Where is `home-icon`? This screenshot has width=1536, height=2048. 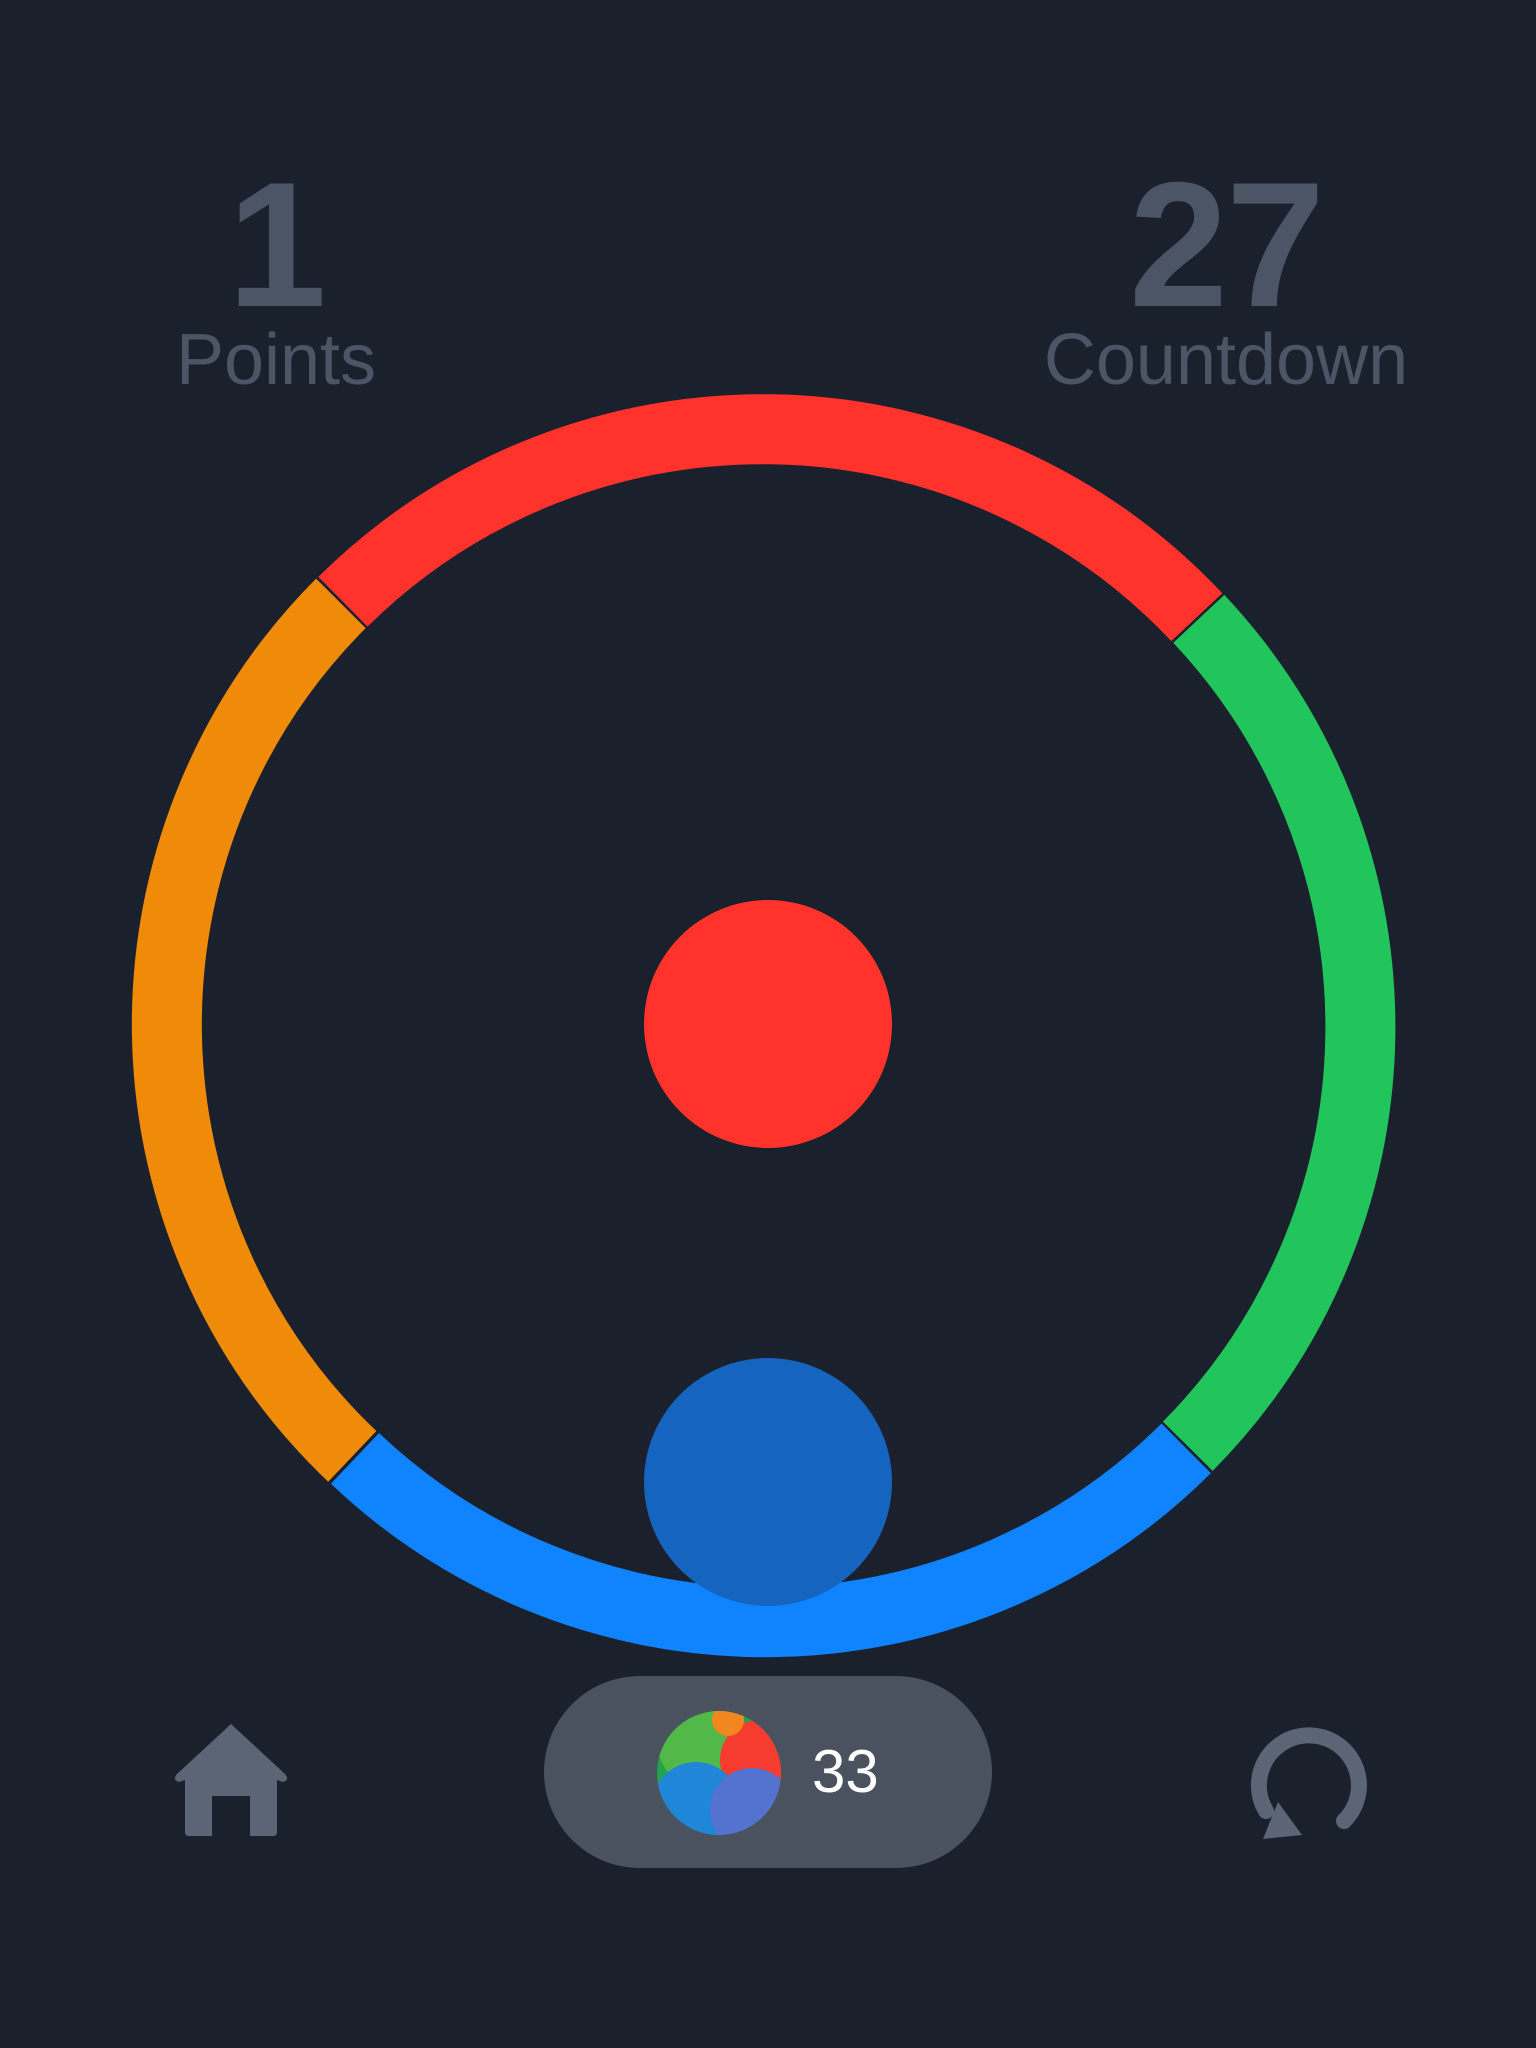
home-icon is located at coordinates (231, 1780).